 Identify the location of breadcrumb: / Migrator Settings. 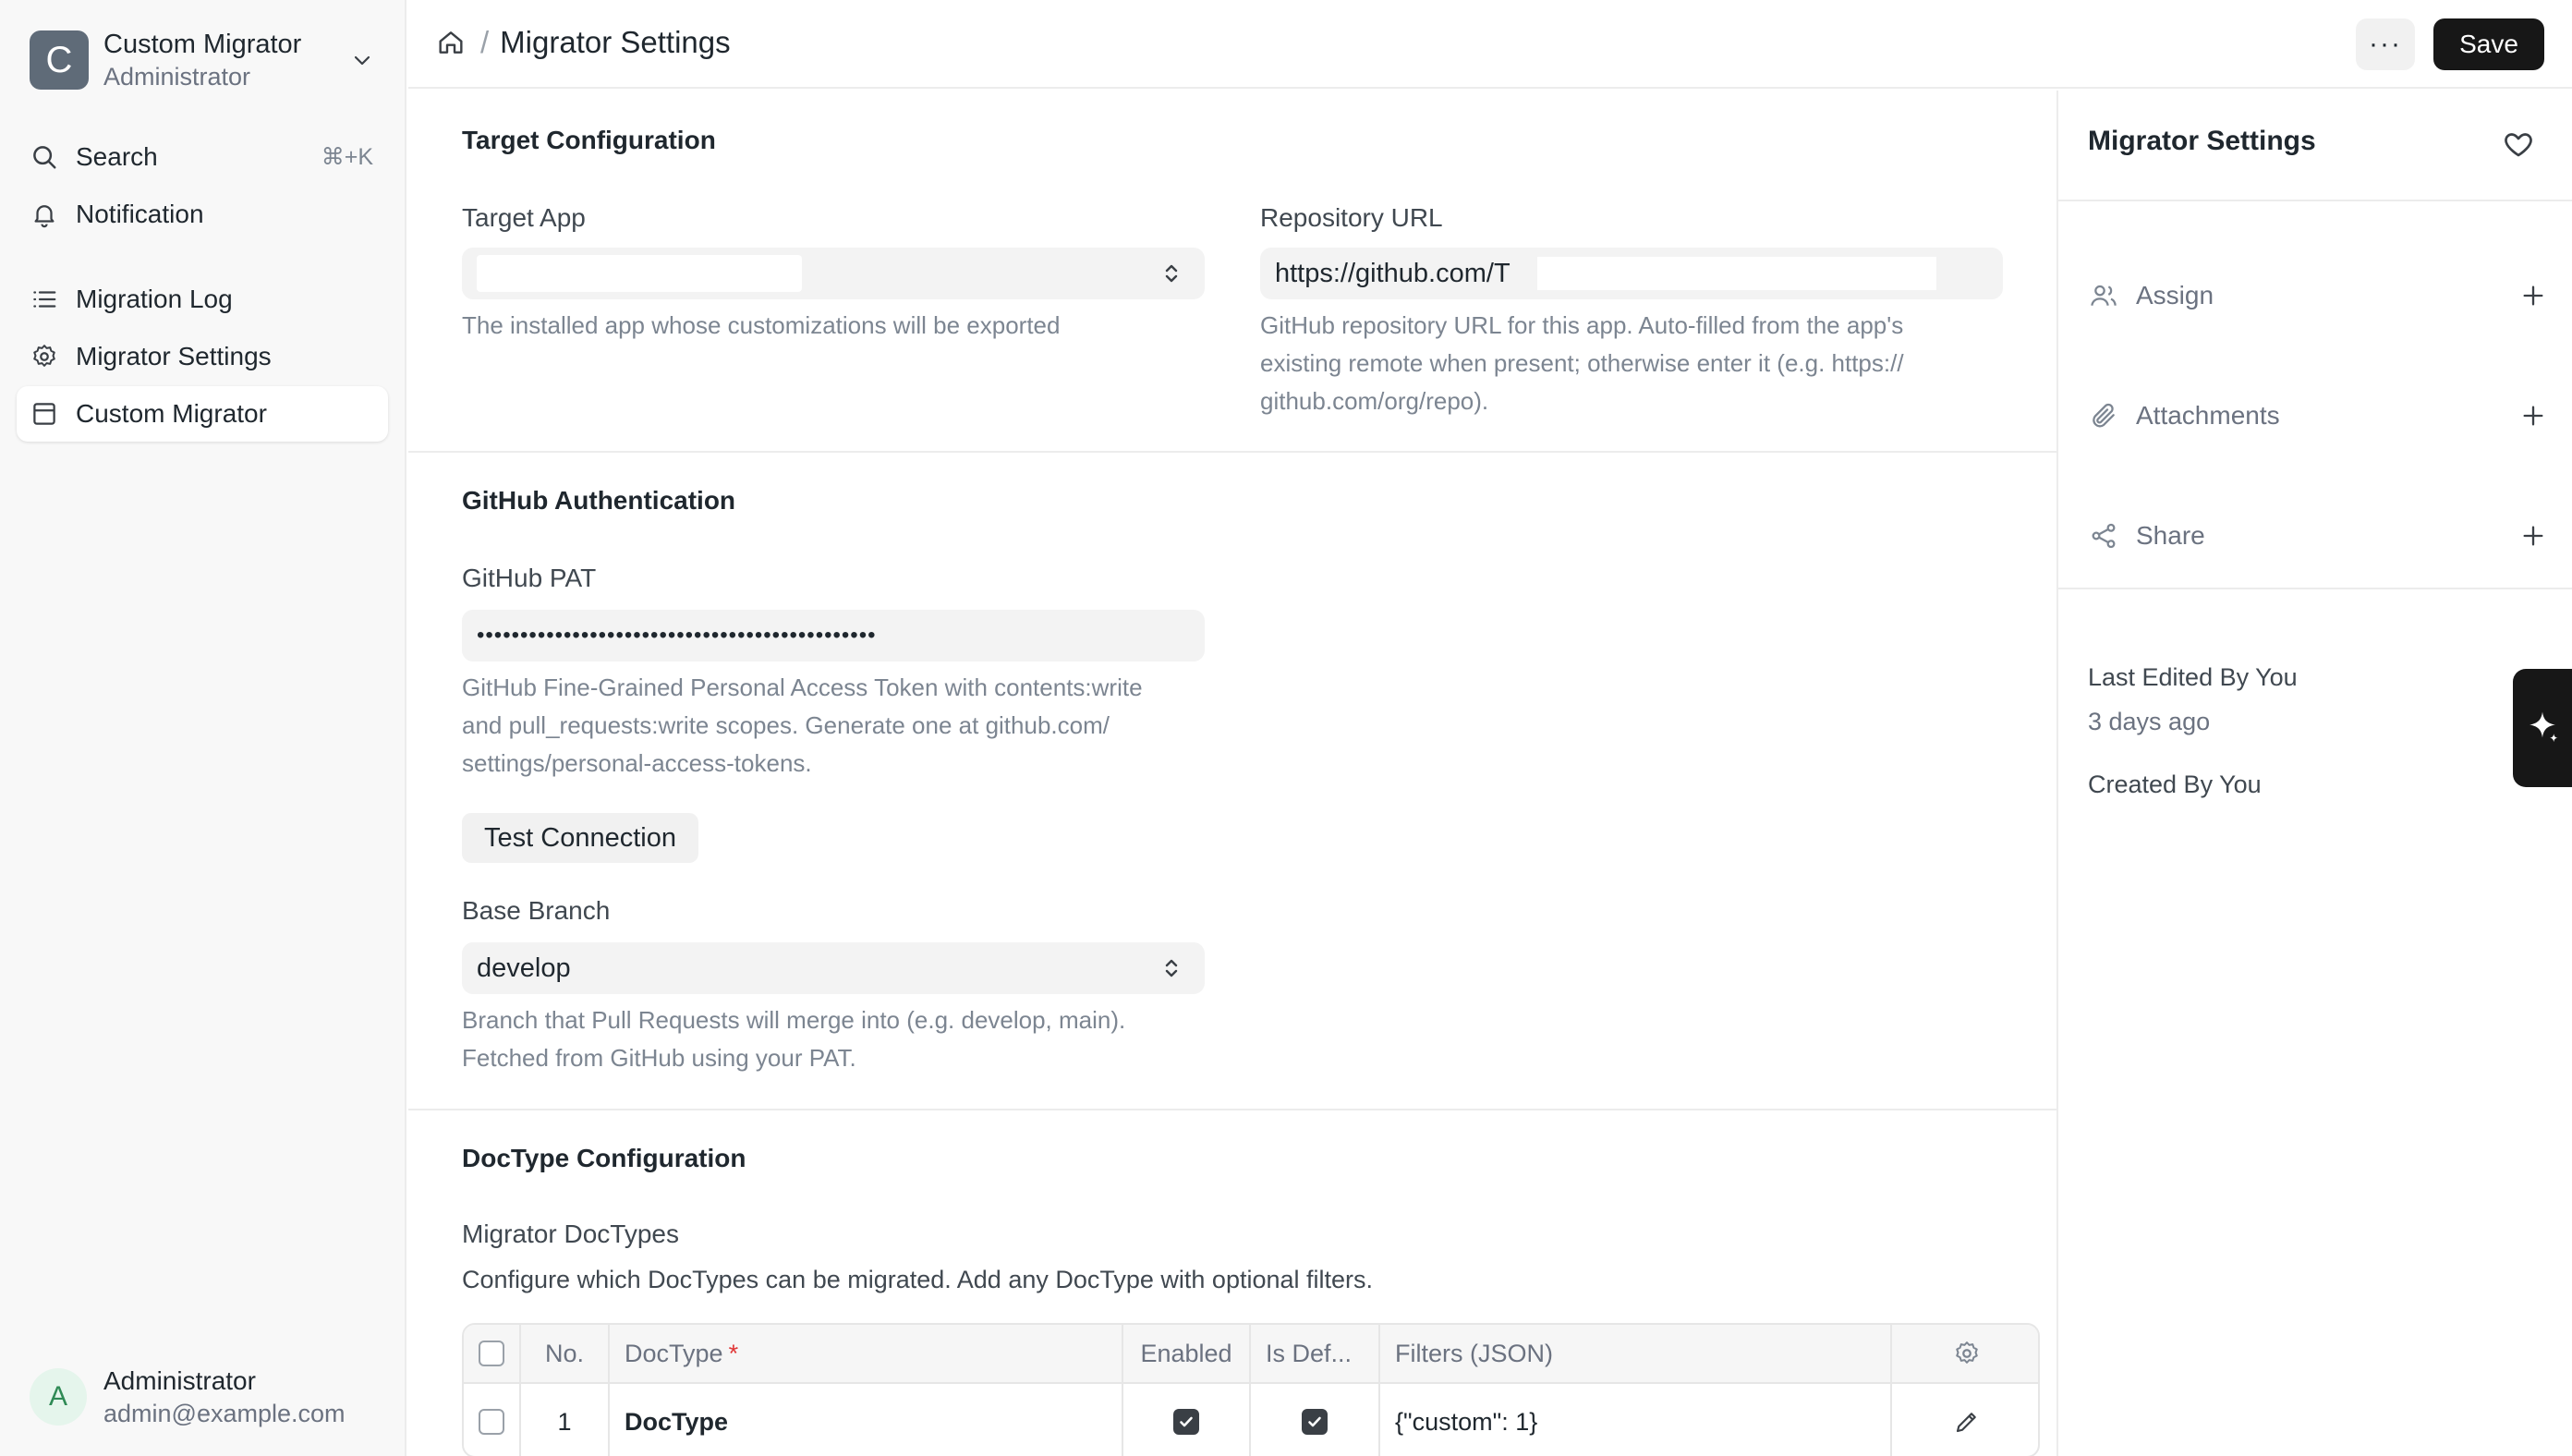
(581, 42).